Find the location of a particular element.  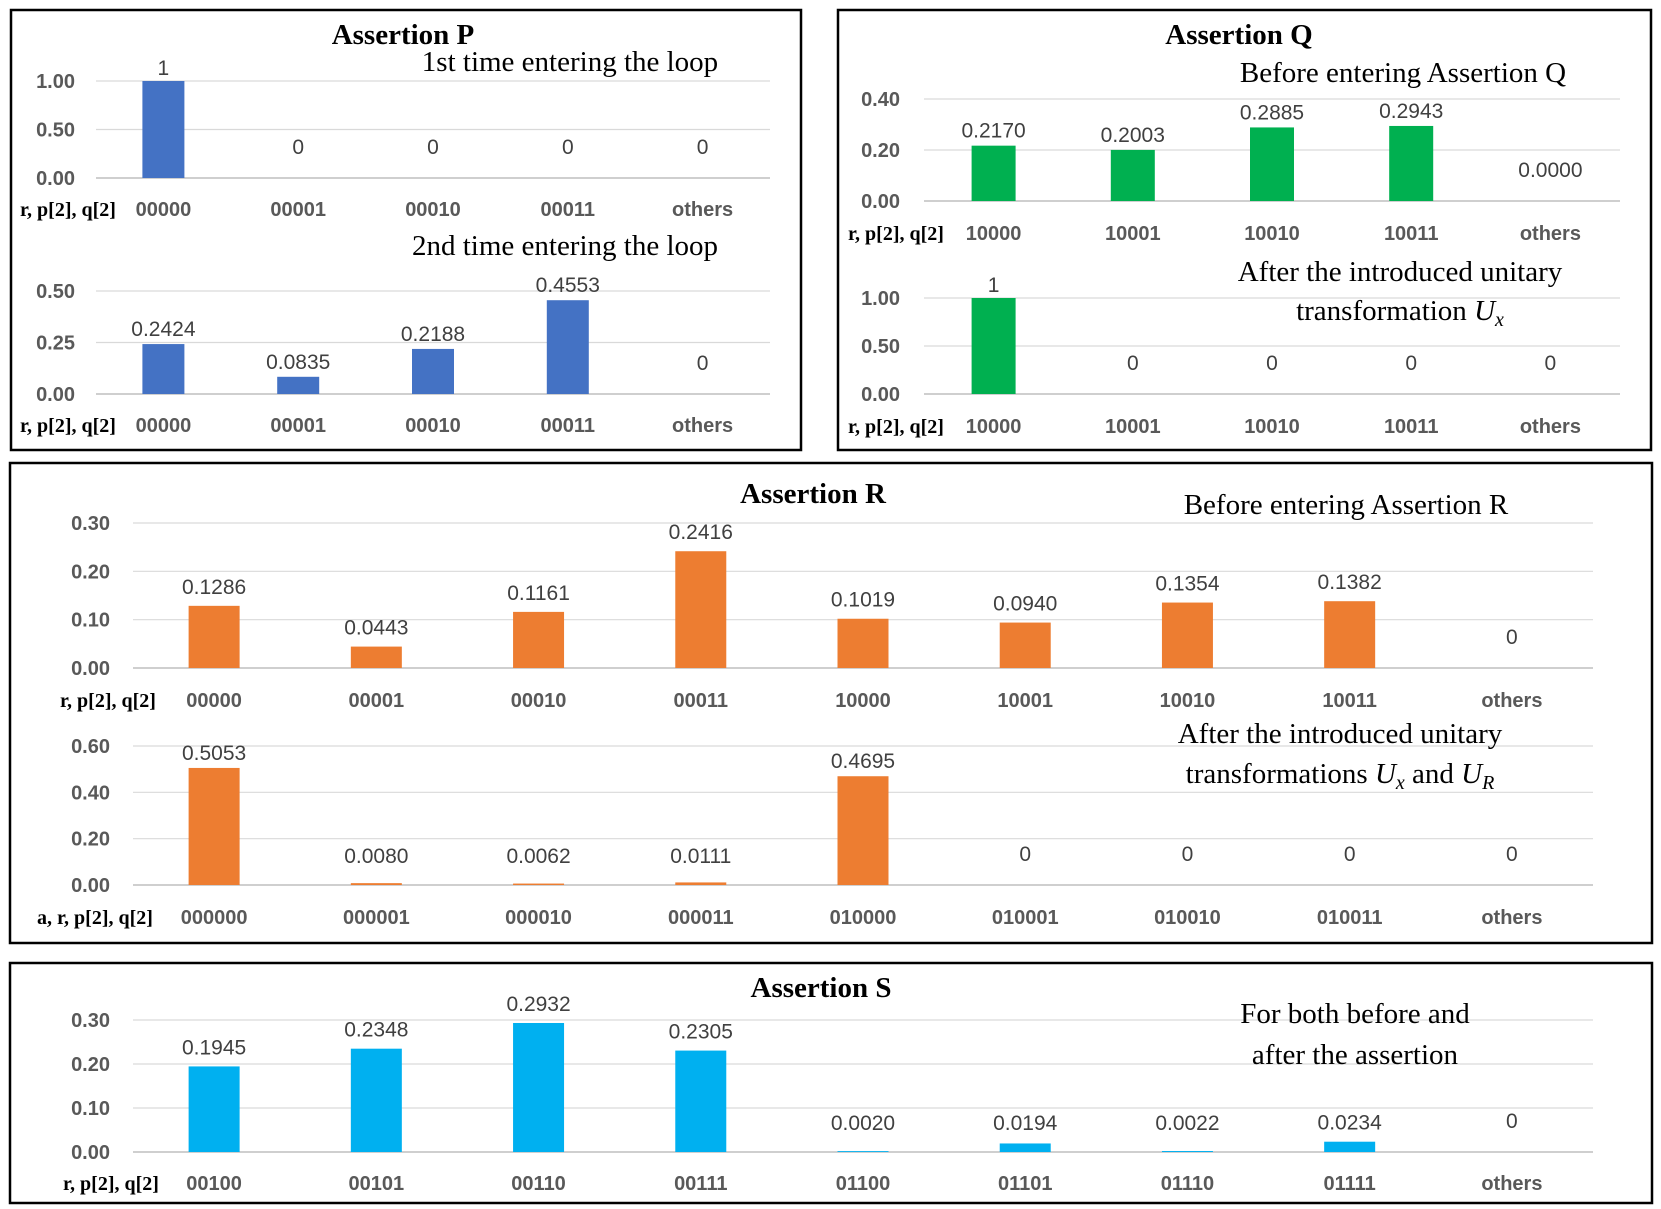

y-tick-label: 0.30 is located at coordinates (90, 1021).